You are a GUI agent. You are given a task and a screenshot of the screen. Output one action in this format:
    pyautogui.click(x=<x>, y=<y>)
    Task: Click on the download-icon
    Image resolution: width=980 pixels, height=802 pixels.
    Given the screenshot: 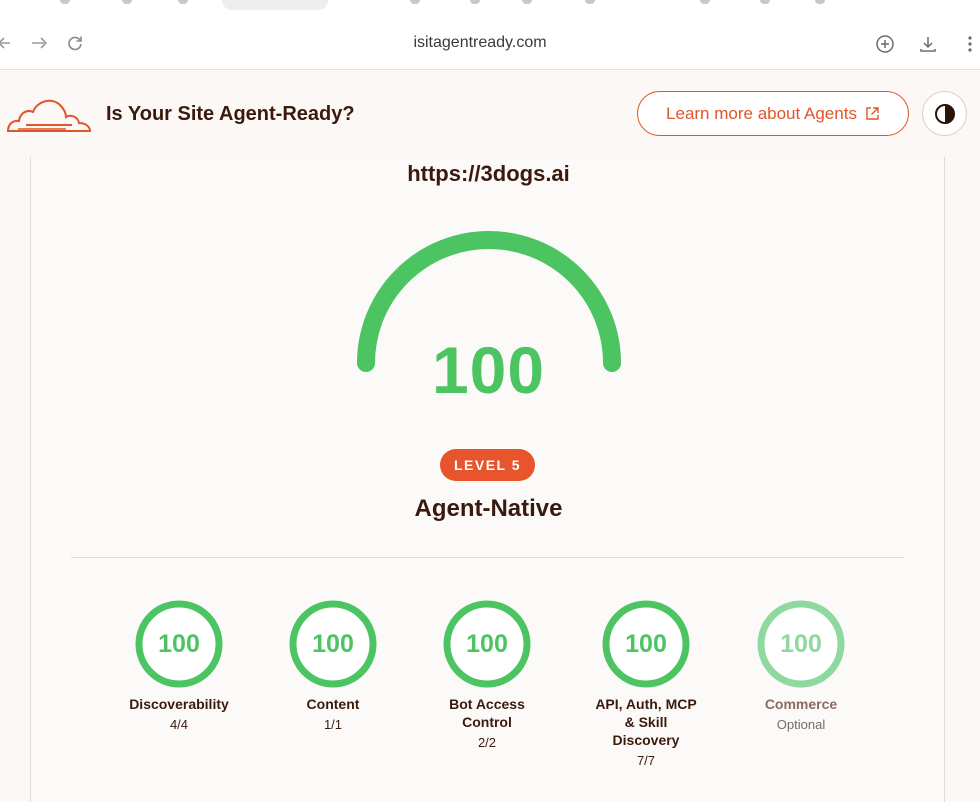 What is the action you would take?
    pyautogui.click(x=928, y=44)
    